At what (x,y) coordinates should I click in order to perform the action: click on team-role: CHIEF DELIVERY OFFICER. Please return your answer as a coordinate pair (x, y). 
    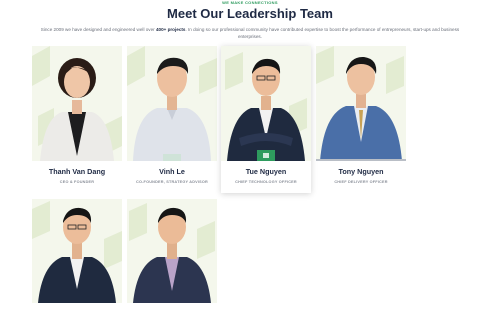
    Looking at the image, I should click on (361, 182).